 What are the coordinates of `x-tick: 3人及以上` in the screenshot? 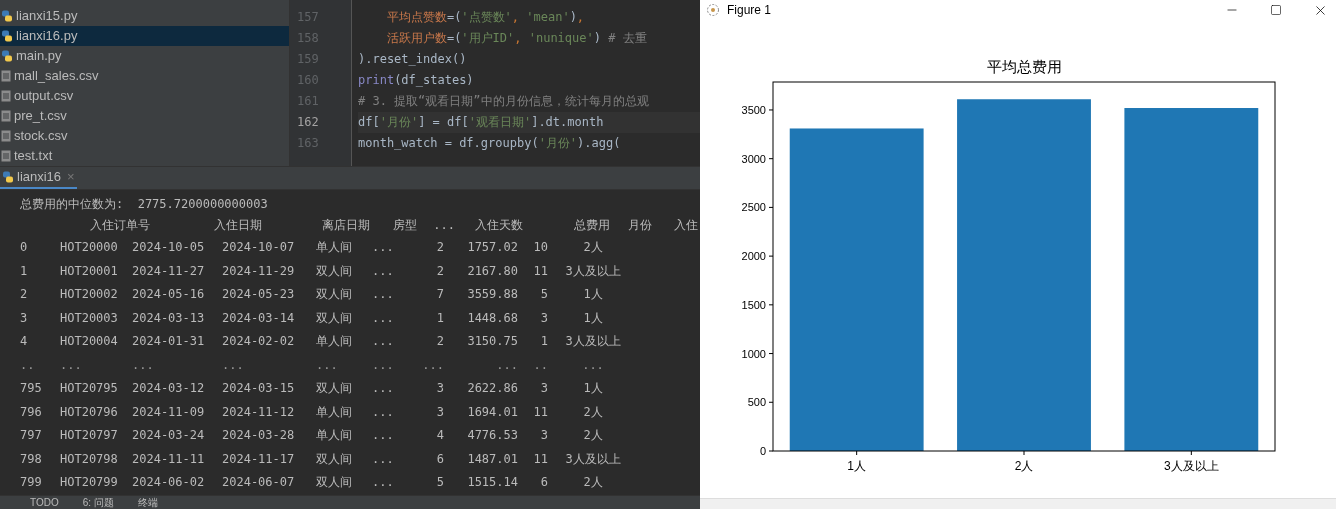 It's located at (1191, 461).